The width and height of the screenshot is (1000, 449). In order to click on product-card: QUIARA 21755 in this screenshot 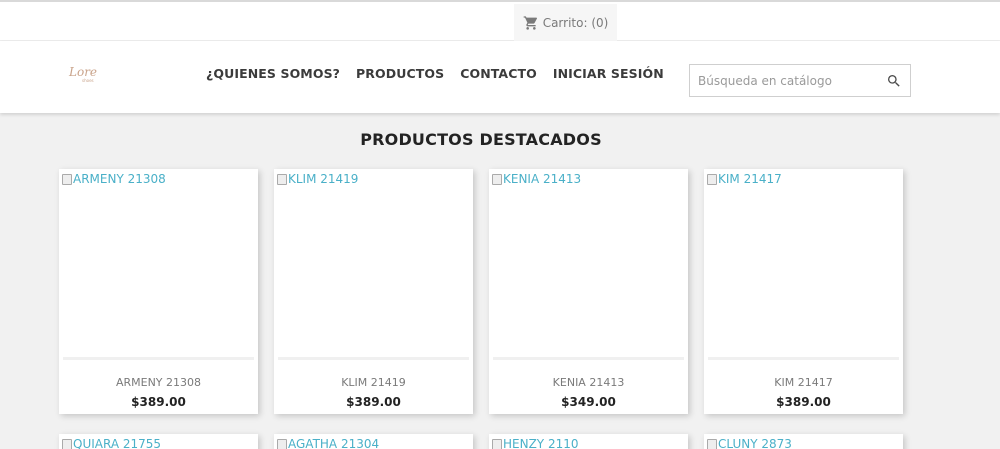, I will do `click(158, 441)`.